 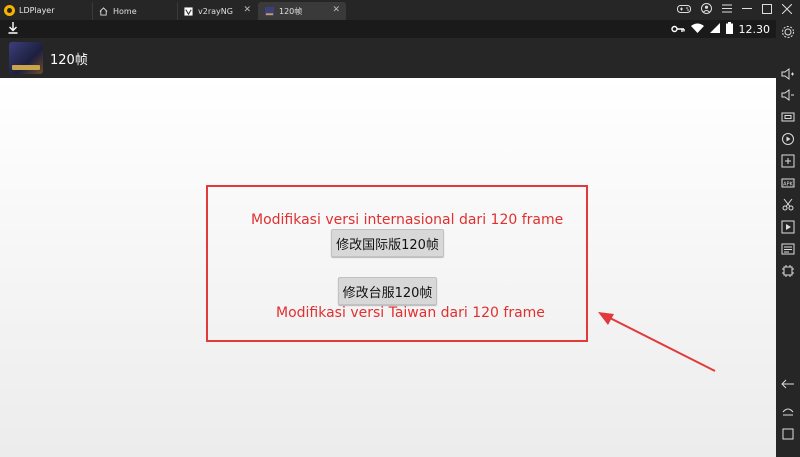 What do you see at coordinates (788, 238) in the screenshot?
I see `emulator-sidebar: APK` at bounding box center [788, 238].